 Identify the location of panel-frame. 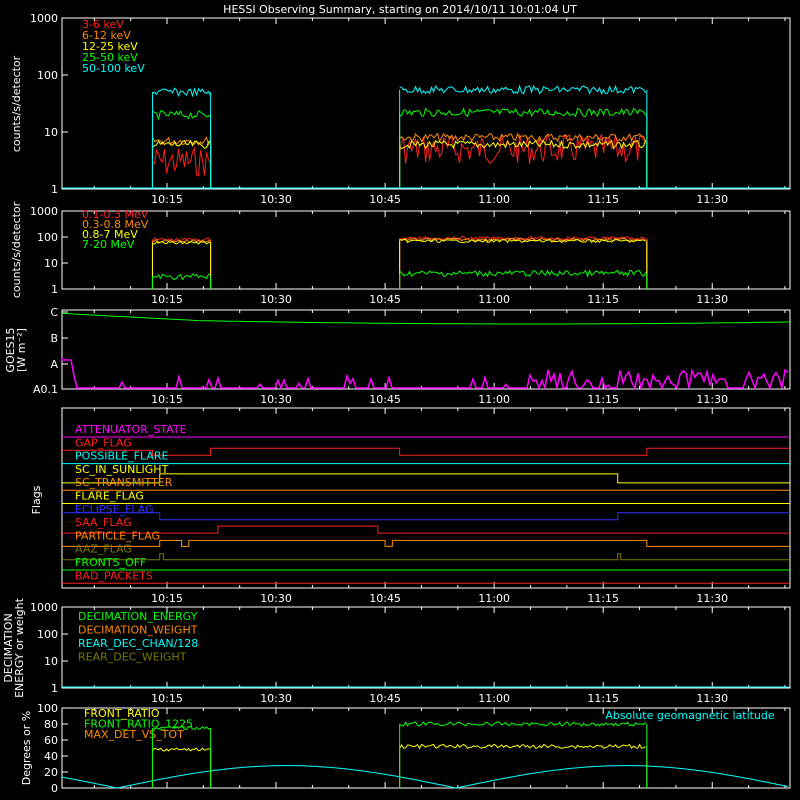
(426, 349).